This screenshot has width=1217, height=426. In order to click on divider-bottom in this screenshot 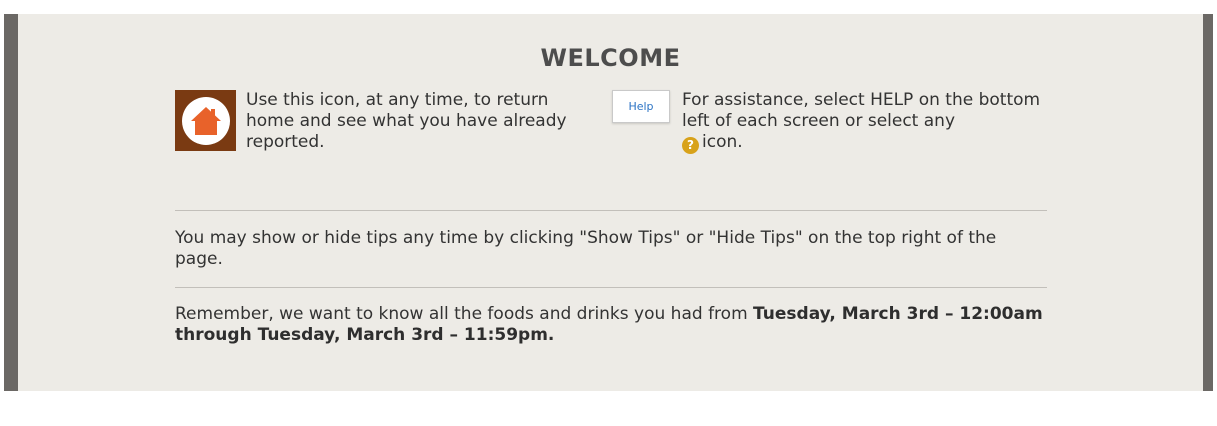, I will do `click(611, 287)`.